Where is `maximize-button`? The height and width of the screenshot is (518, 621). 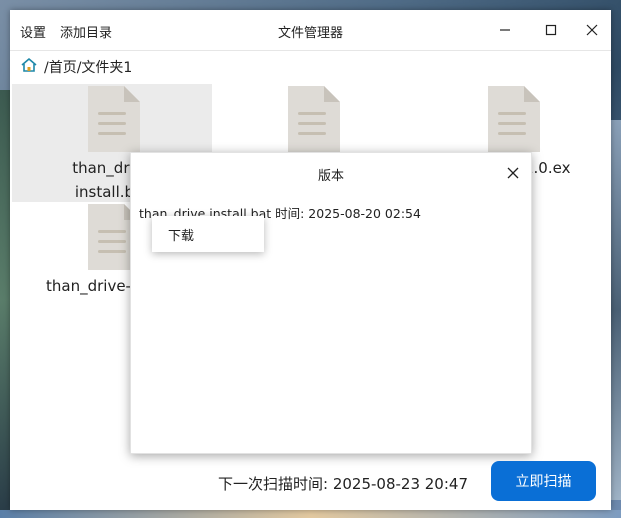
maximize-button is located at coordinates (551, 30).